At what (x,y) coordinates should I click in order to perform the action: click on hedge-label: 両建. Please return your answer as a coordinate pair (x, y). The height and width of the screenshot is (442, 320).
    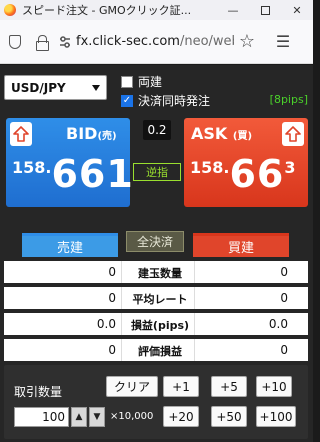
    Looking at the image, I should click on (150, 82).